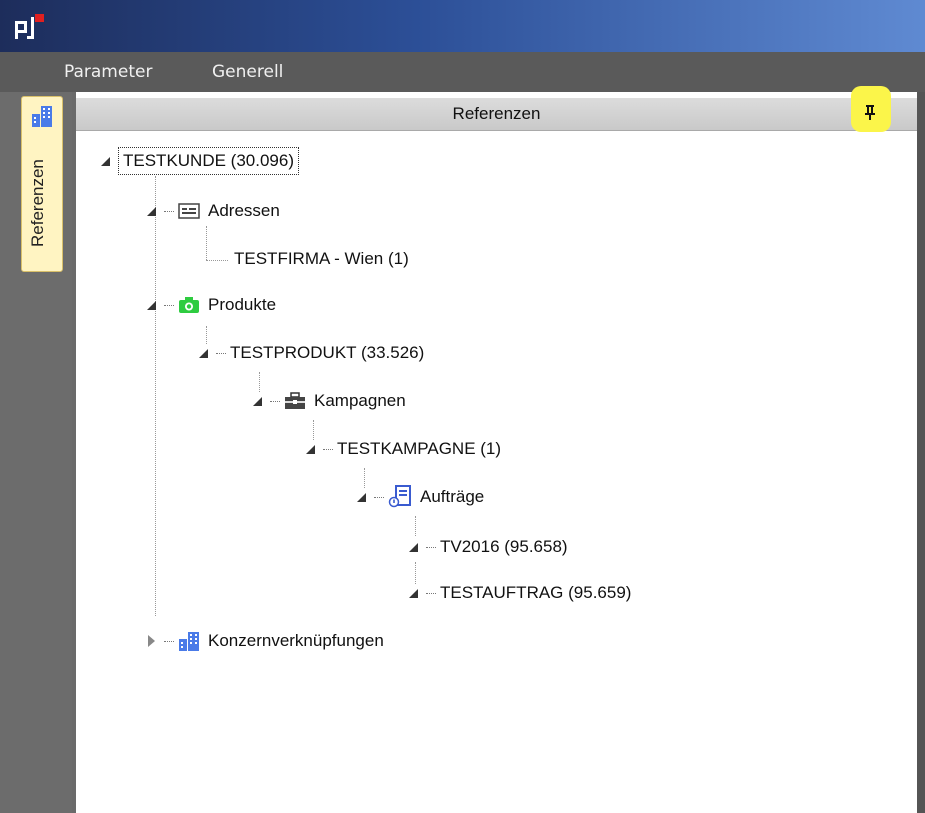  What do you see at coordinates (399, 496) in the screenshot?
I see `order-icon` at bounding box center [399, 496].